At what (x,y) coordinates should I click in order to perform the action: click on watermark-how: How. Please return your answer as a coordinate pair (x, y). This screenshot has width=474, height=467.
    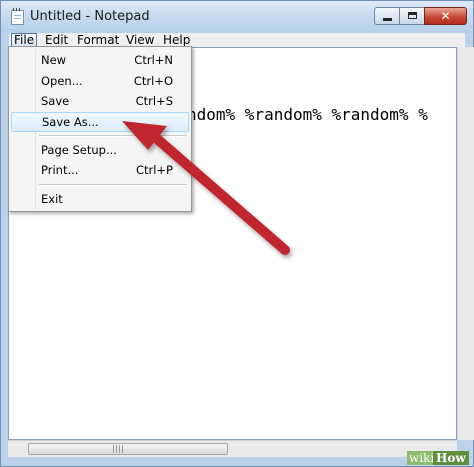
    Looking at the image, I should click on (451, 458).